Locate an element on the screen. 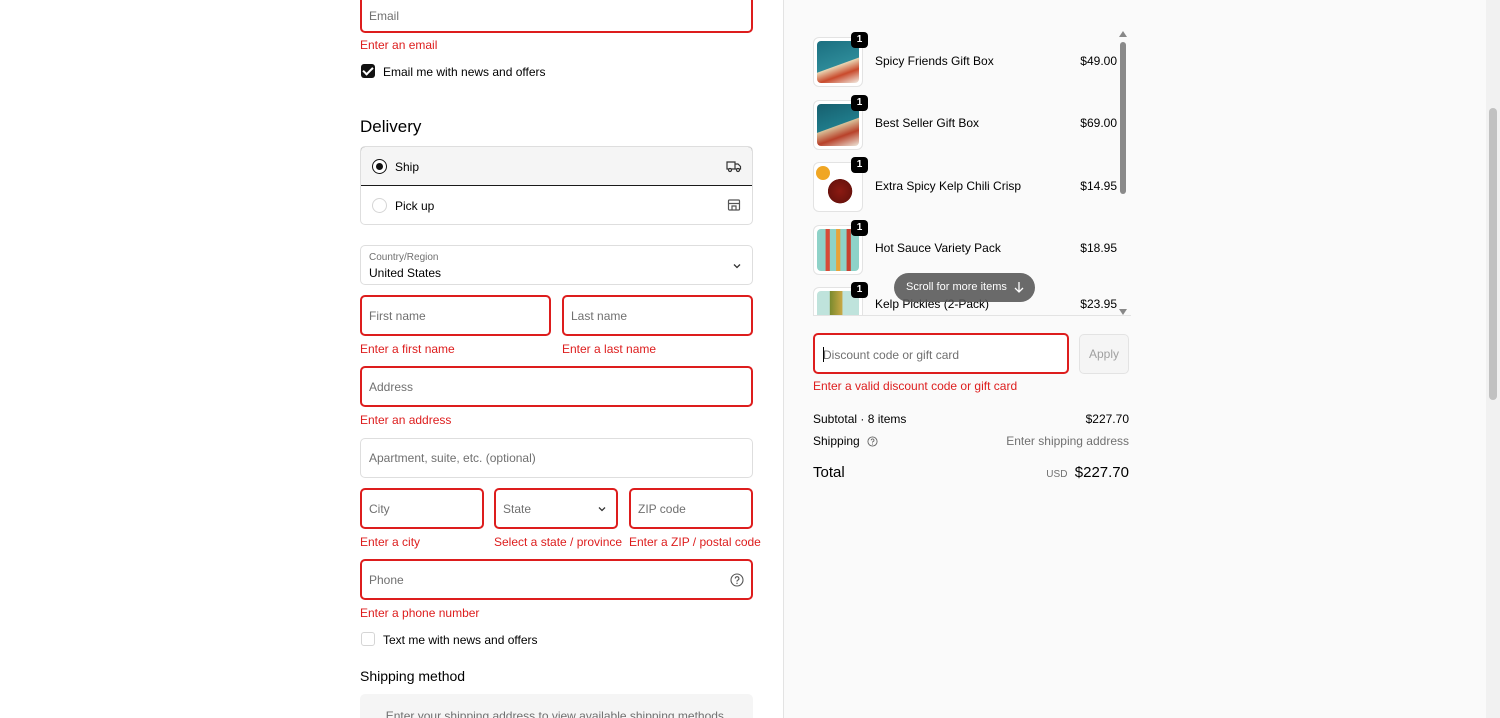 The image size is (1500, 718). list-item: 1 Spicy Friends Gift Box $49.00 is located at coordinates (965, 60).